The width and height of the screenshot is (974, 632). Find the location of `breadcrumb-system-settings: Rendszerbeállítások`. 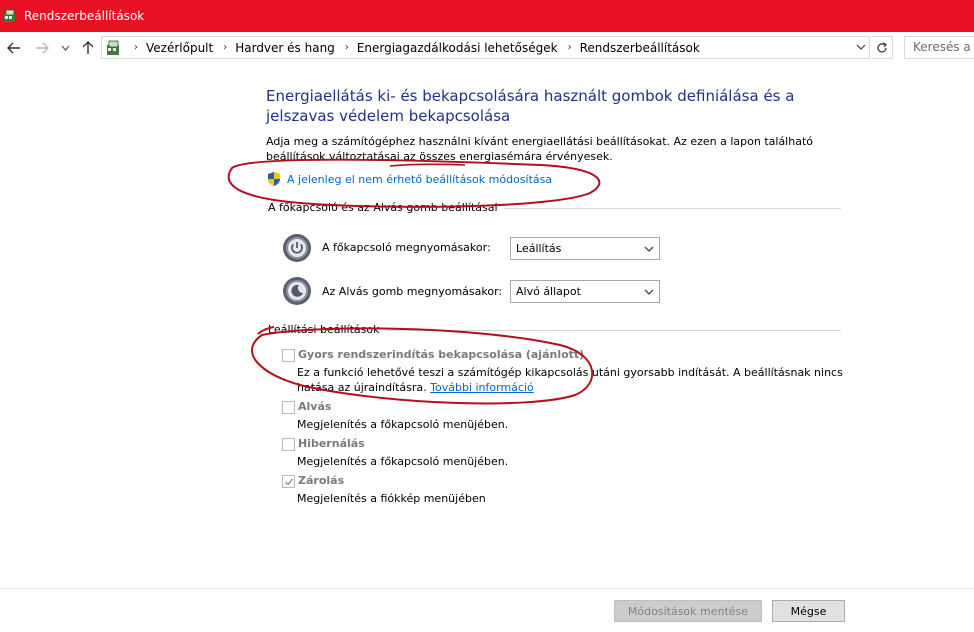

breadcrumb-system-settings: Rendszerbeállítások is located at coordinates (640, 48).